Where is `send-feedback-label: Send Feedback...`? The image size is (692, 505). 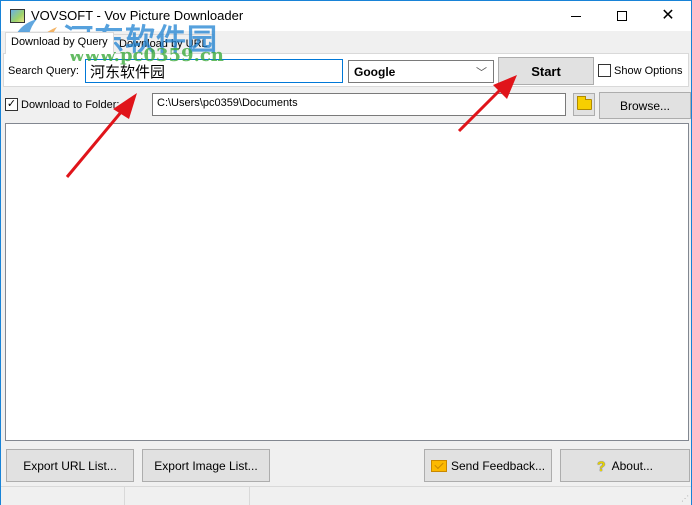
send-feedback-label: Send Feedback... is located at coordinates (498, 465).